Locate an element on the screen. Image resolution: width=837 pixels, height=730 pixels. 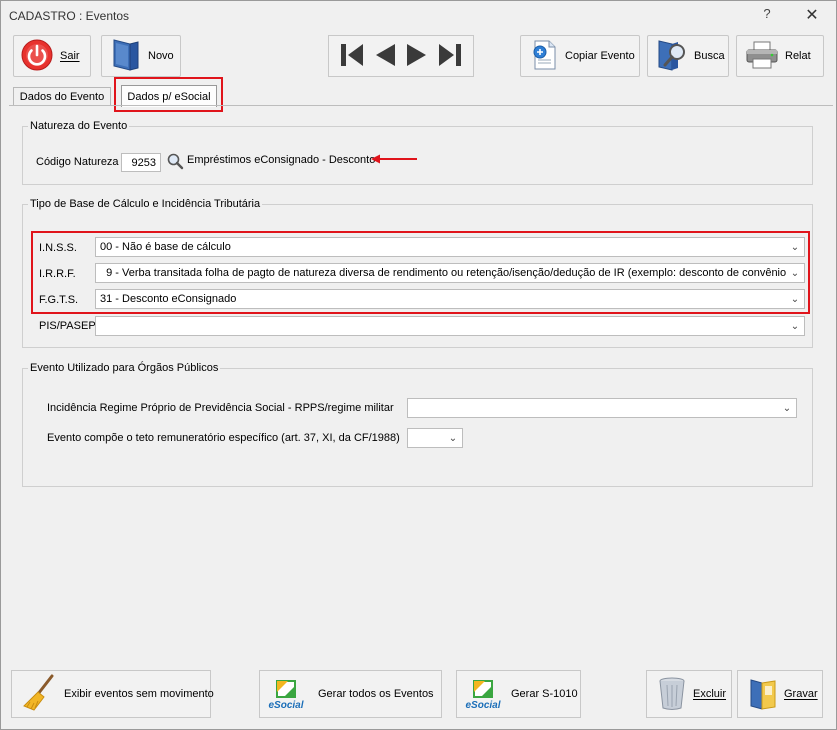
save-folder-icon is located at coordinates (763, 694).